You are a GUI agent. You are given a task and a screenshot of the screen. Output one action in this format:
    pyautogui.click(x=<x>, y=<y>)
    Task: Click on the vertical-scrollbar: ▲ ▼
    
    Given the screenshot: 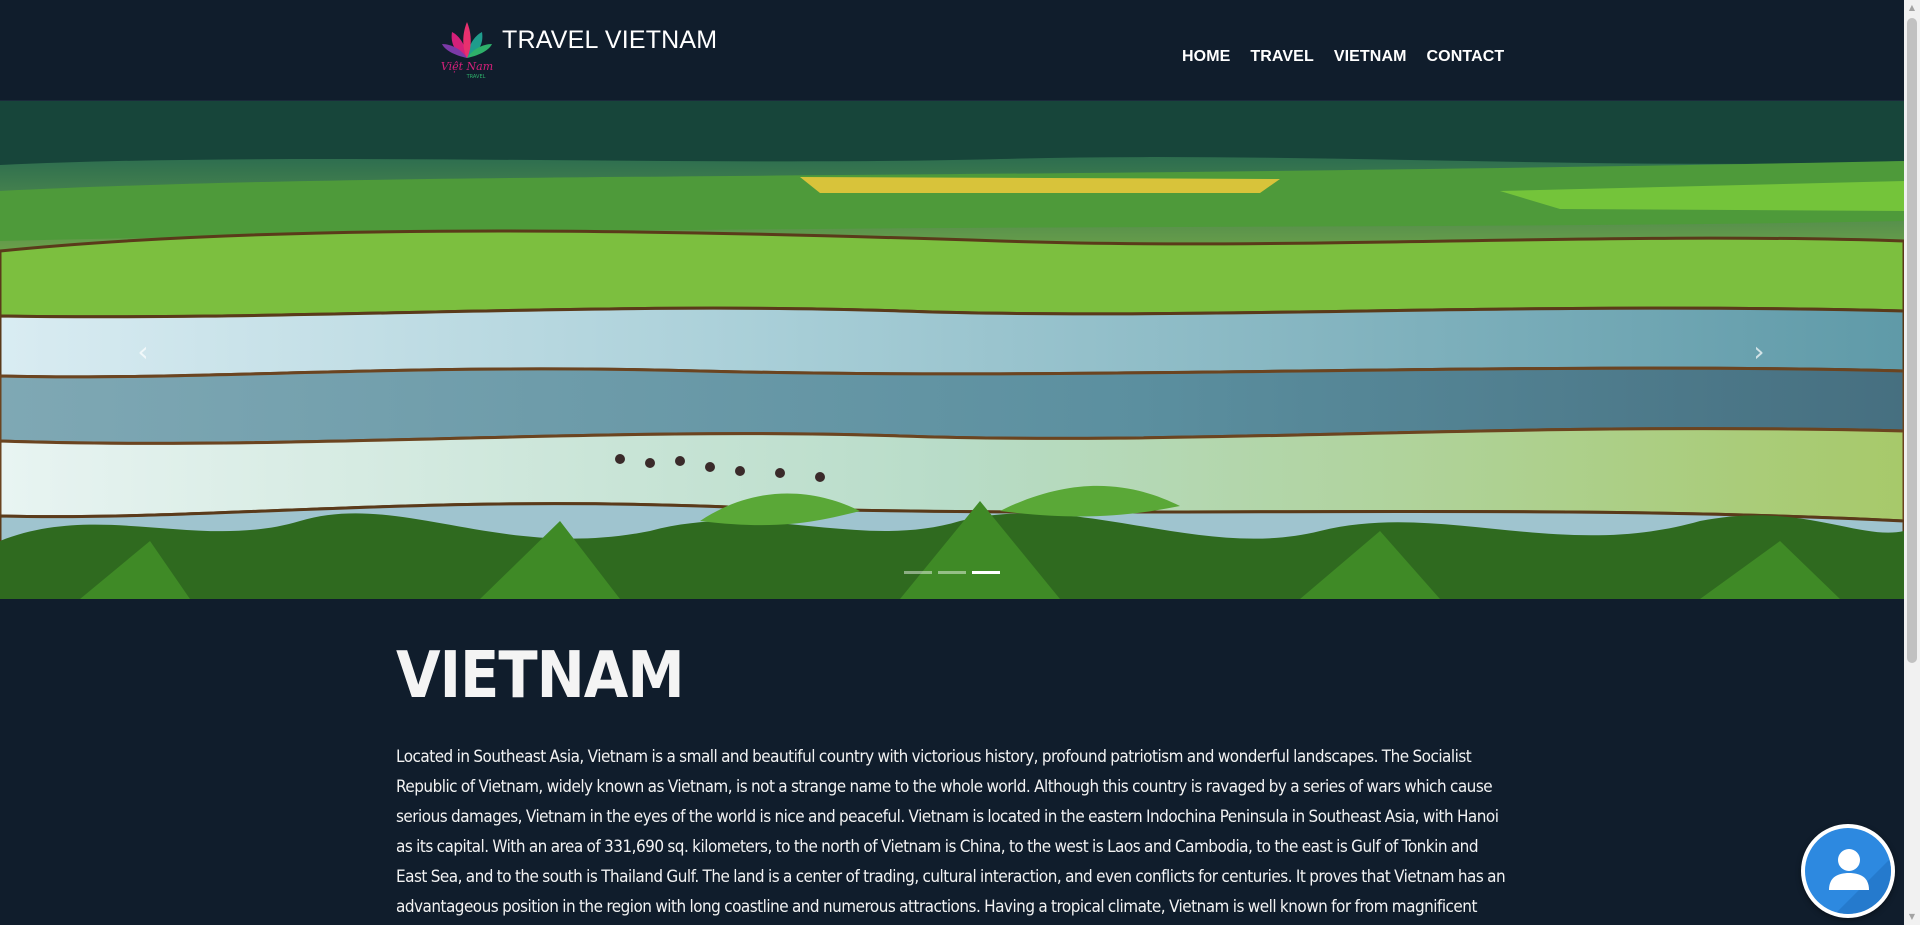 What is the action you would take?
    pyautogui.click(x=1912, y=462)
    